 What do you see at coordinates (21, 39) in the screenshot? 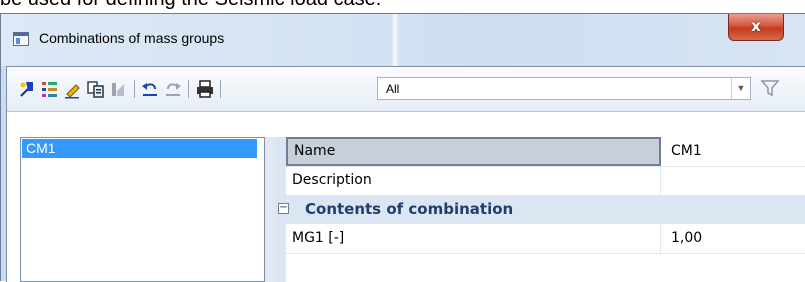
I see `window-app-icon` at bounding box center [21, 39].